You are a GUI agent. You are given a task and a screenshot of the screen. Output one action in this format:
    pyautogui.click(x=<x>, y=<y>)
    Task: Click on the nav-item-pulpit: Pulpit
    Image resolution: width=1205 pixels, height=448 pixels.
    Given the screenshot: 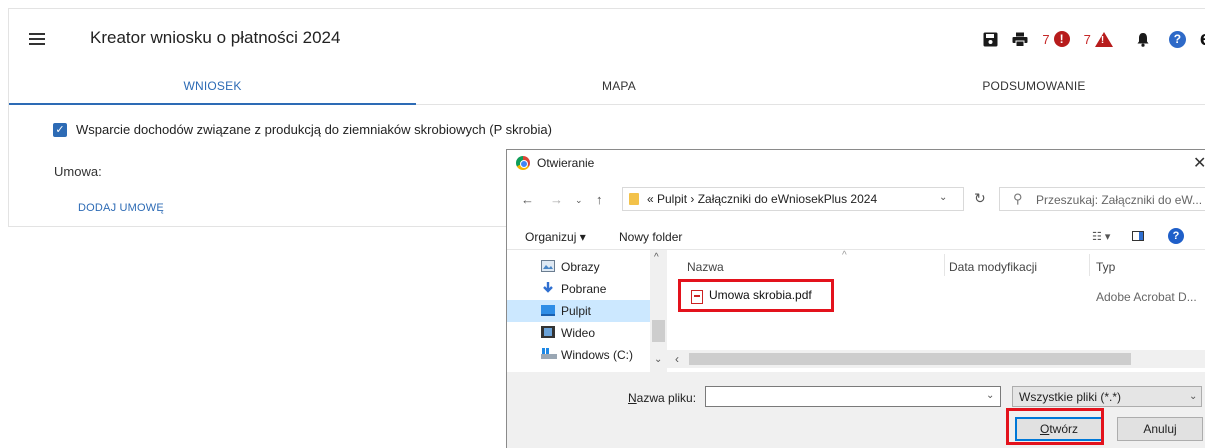 What is the action you would take?
    pyautogui.click(x=587, y=311)
    